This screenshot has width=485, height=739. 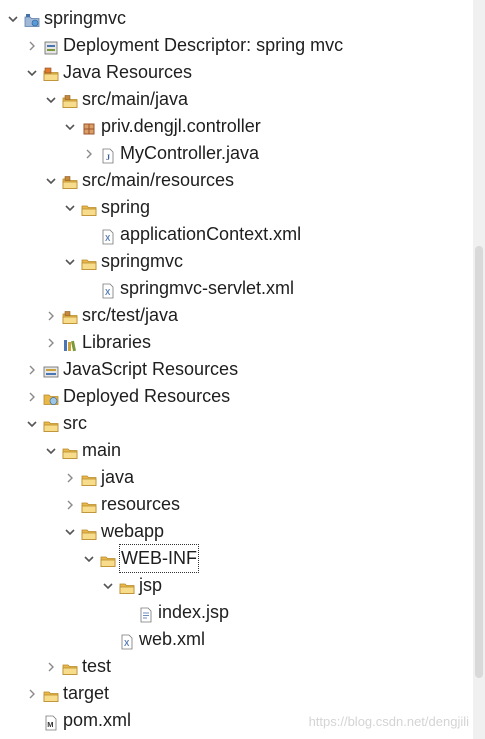 What do you see at coordinates (235, 99) in the screenshot?
I see `tree-item: src/main/java` at bounding box center [235, 99].